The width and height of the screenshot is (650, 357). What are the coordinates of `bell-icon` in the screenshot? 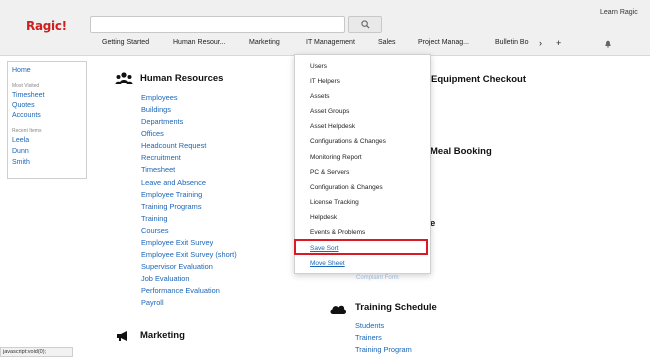 It's located at (608, 44).